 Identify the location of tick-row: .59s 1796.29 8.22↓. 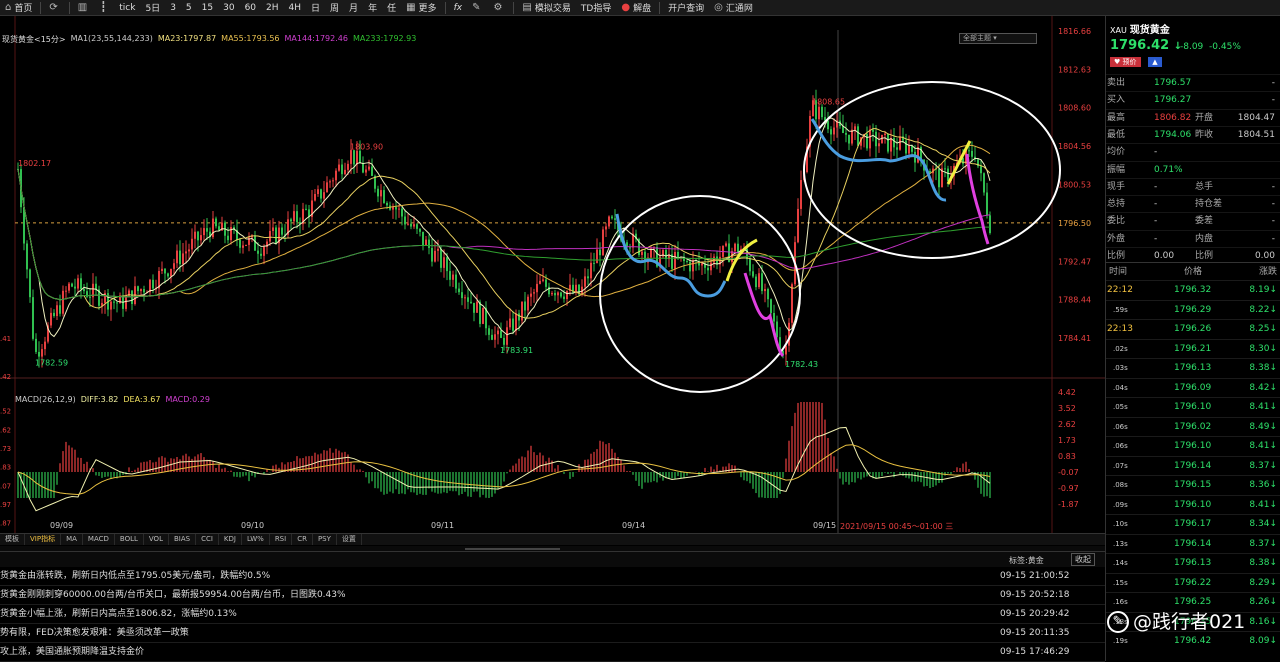
(1193, 308).